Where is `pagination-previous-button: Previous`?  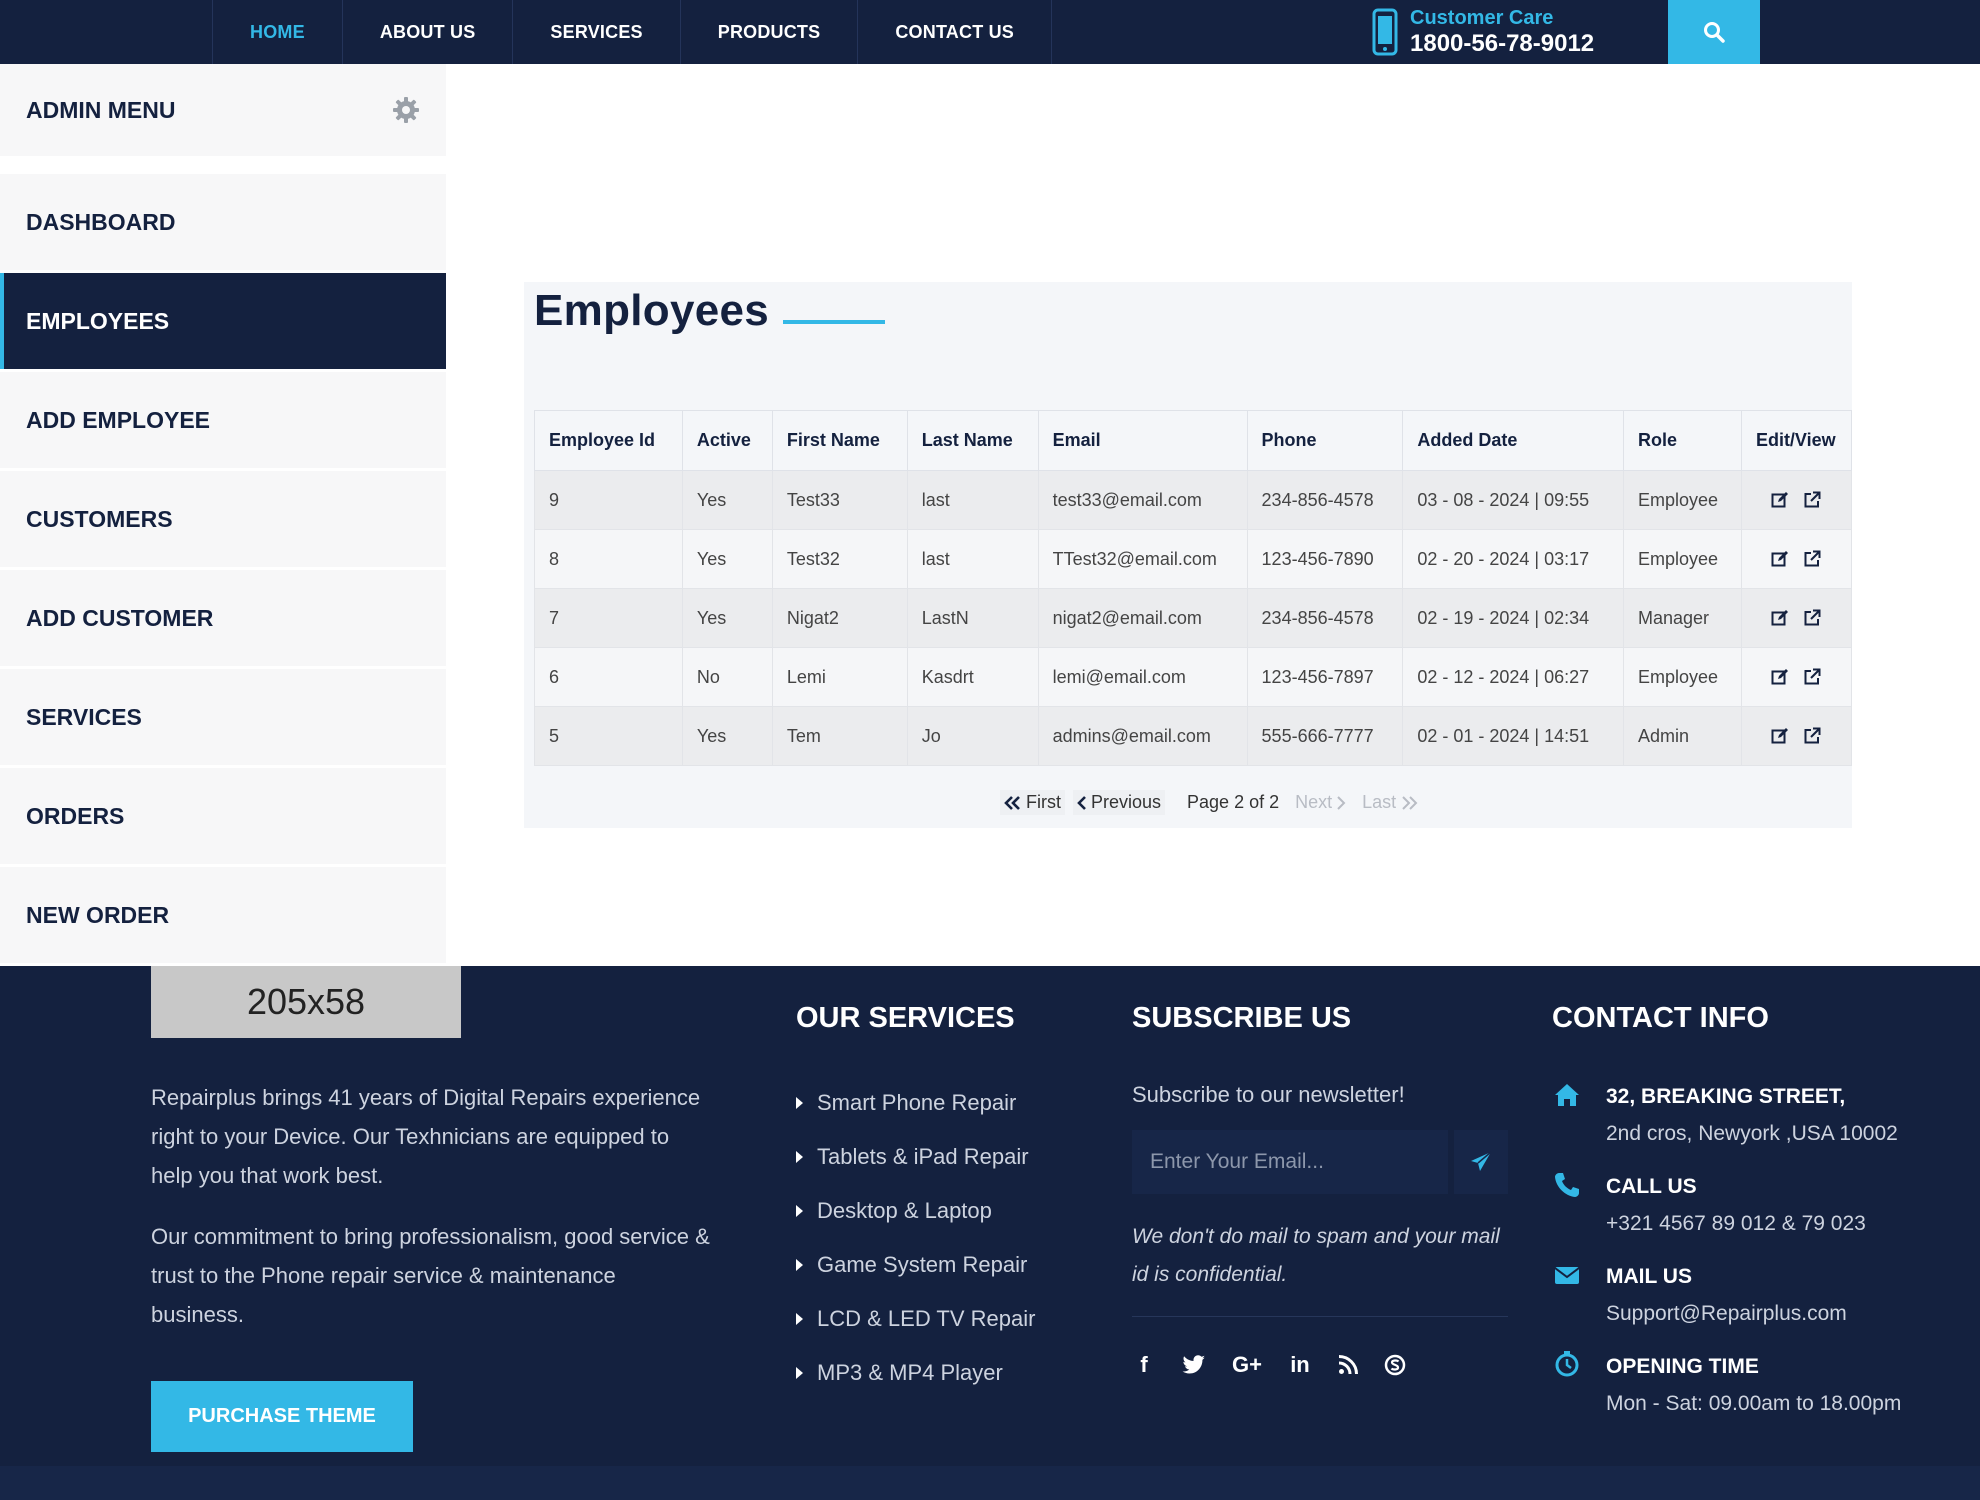 pagination-previous-button: Previous is located at coordinates (1119, 802).